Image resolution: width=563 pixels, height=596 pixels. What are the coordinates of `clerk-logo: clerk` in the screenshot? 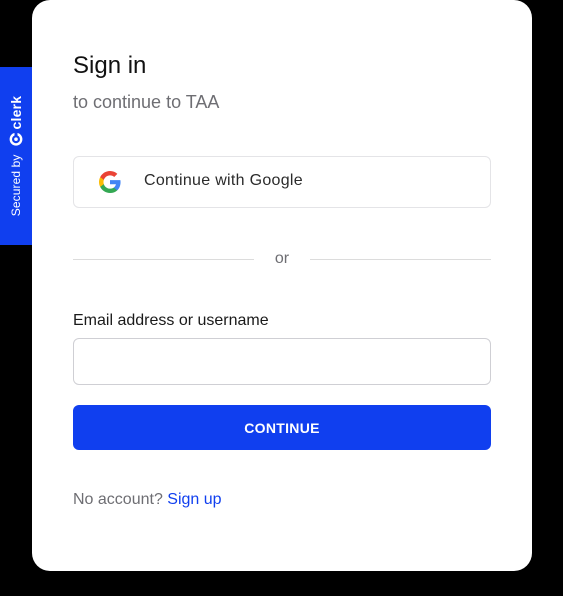 It's located at (16, 121).